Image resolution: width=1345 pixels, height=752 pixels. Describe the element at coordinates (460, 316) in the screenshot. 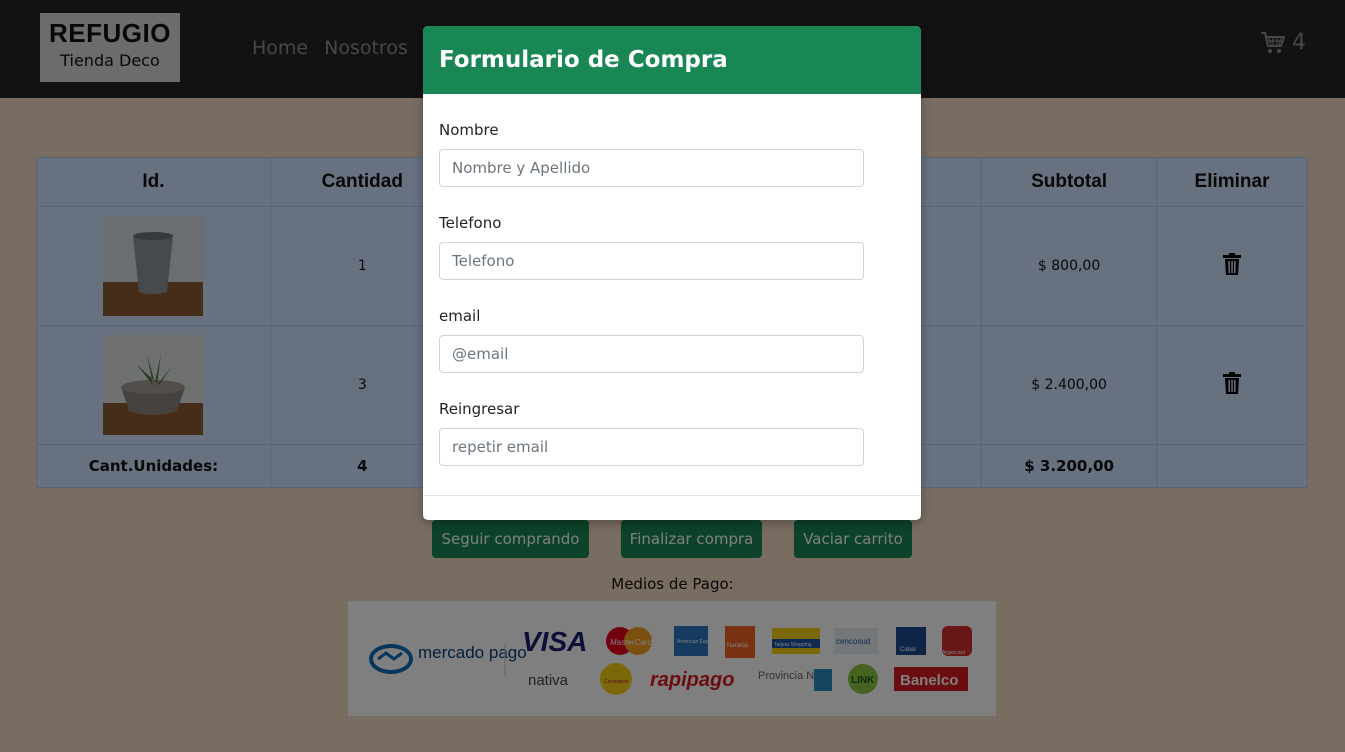

I see `email-label: email` at that location.